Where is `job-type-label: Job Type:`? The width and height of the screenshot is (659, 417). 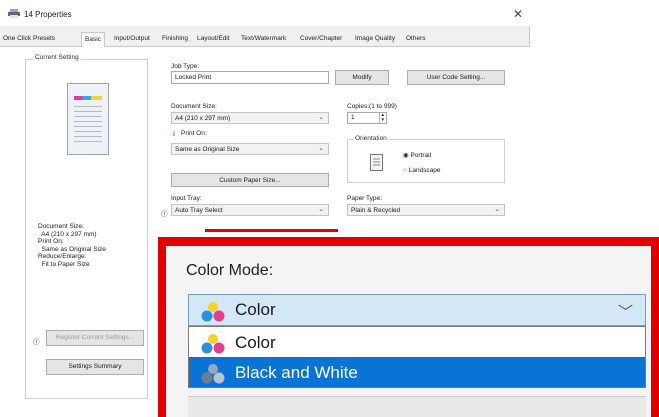
job-type-label: Job Type: is located at coordinates (185, 66).